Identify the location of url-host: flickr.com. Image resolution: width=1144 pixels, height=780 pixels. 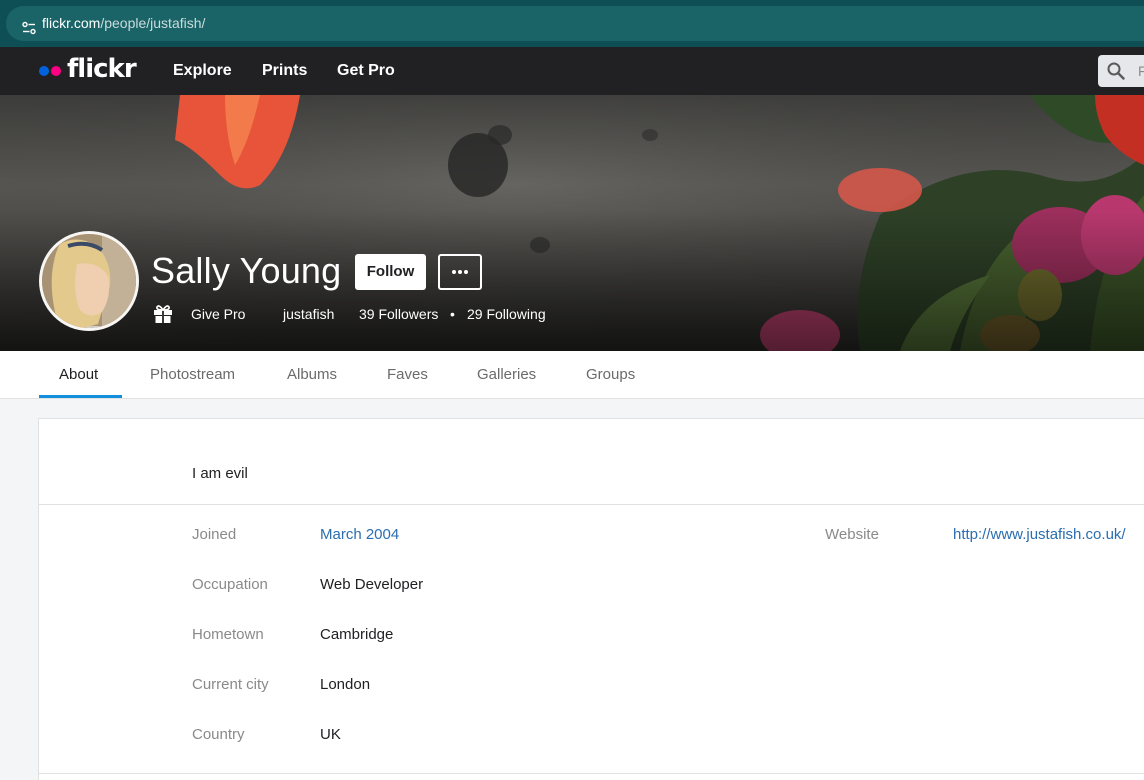
(71, 23).